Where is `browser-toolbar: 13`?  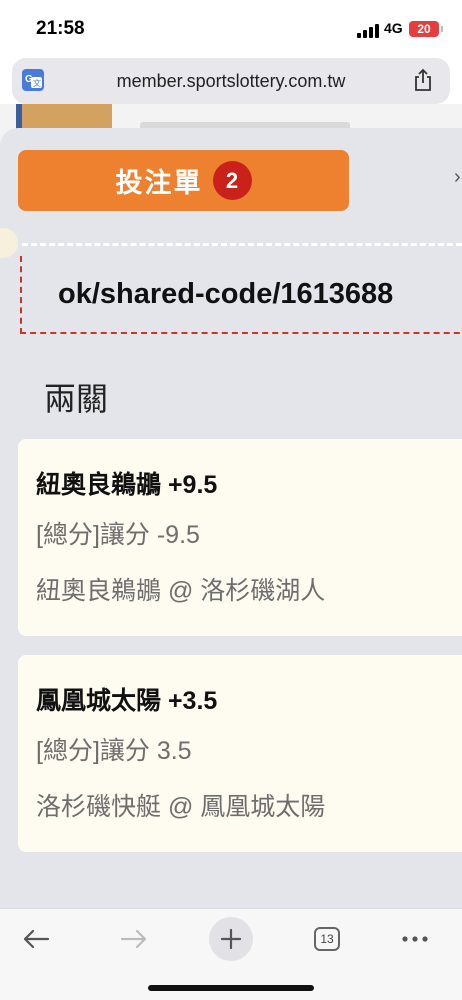
browser-toolbar: 13 is located at coordinates (231, 954).